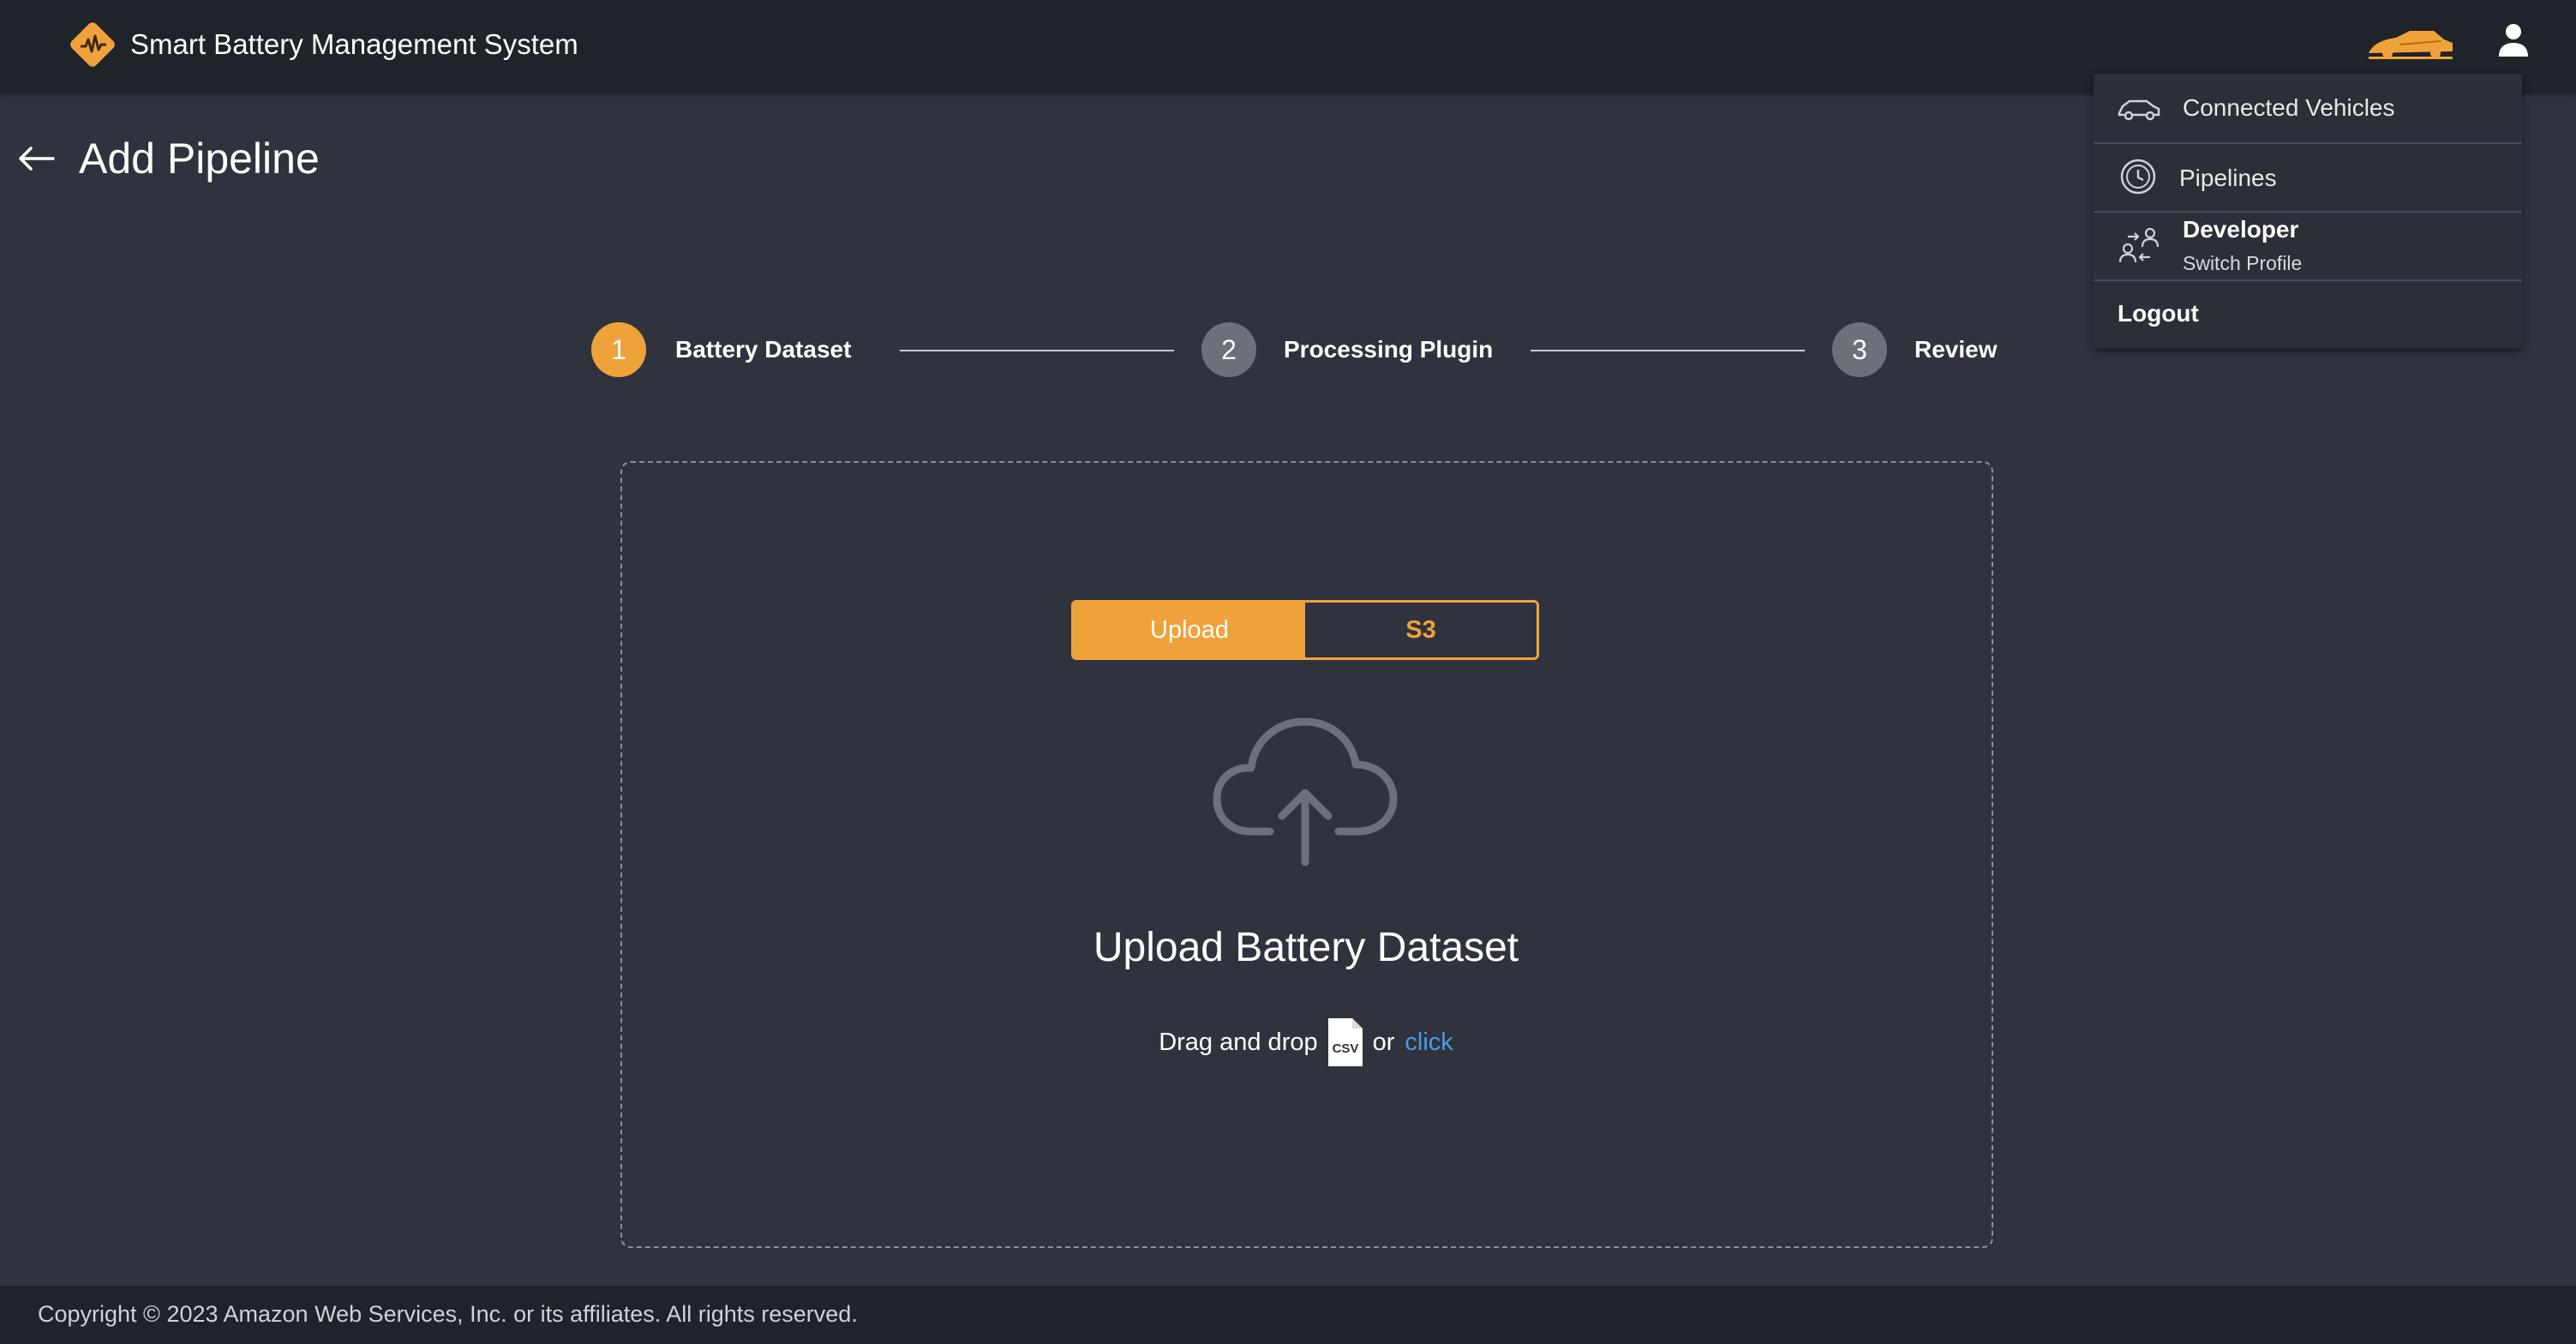  What do you see at coordinates (1345, 1048) in the screenshot?
I see `csv-file-label: CSV` at bounding box center [1345, 1048].